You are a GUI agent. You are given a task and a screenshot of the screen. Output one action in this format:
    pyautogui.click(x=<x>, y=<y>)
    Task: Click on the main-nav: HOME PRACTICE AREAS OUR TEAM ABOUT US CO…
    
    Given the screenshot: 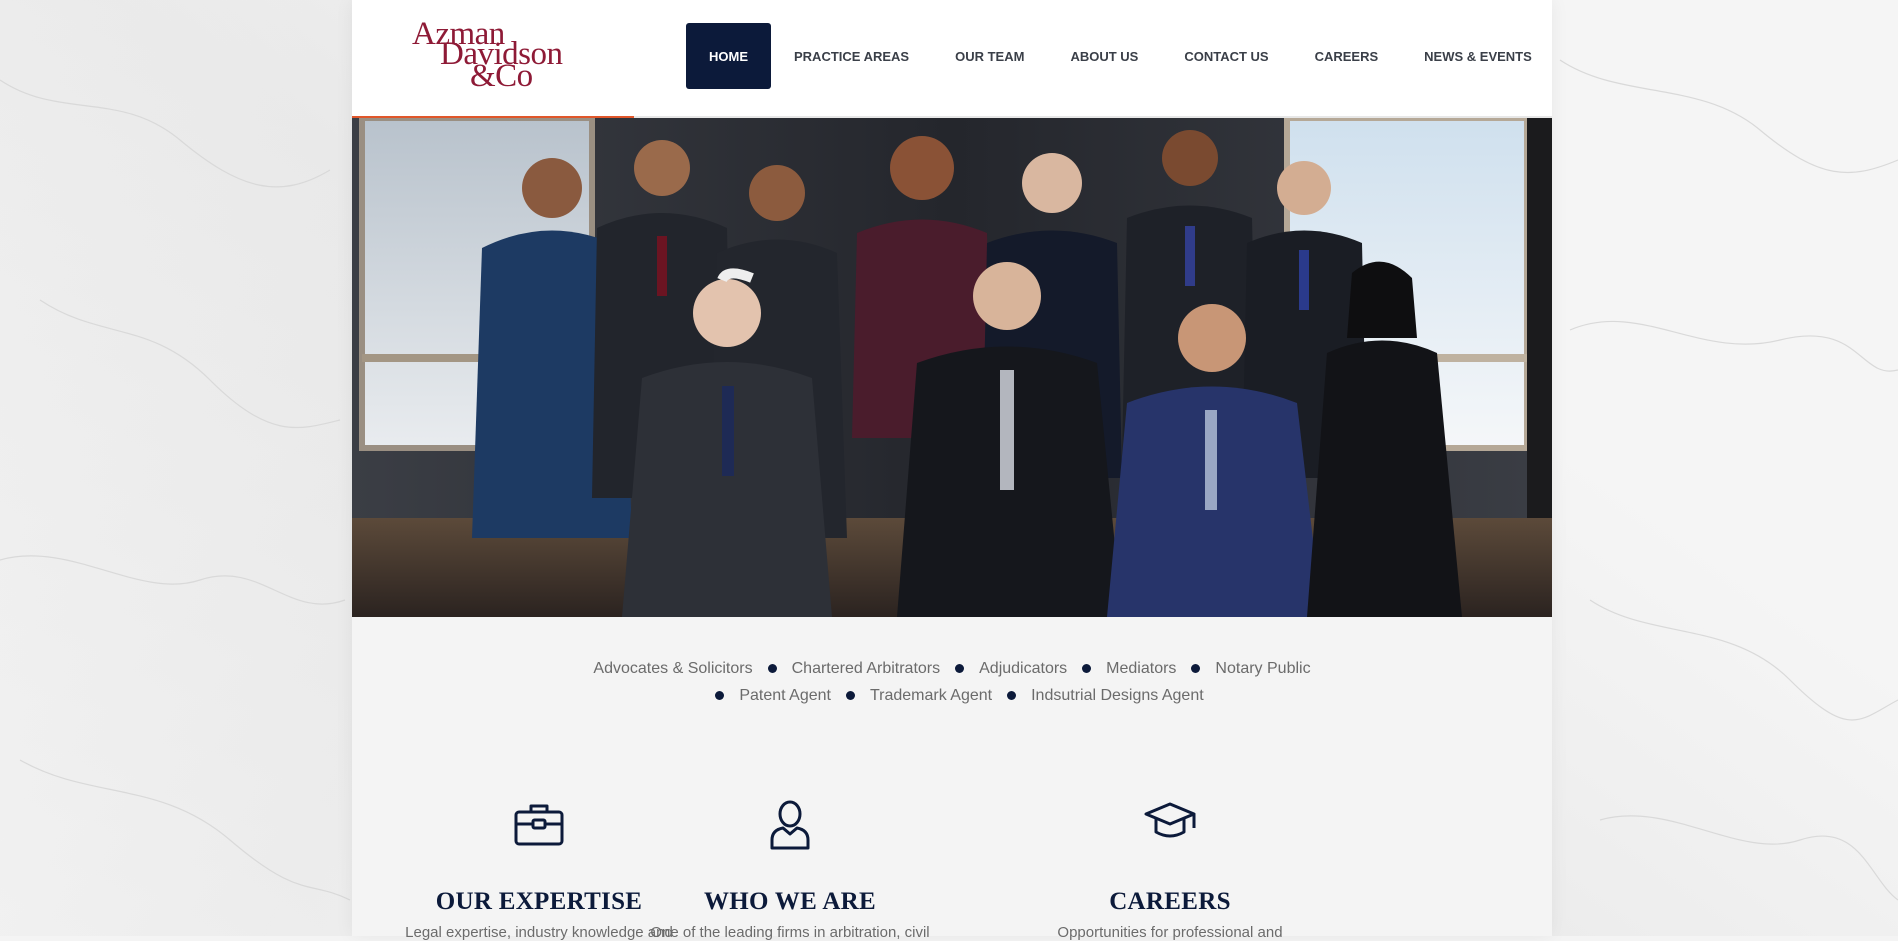 What is the action you would take?
    pyautogui.click(x=1120, y=56)
    